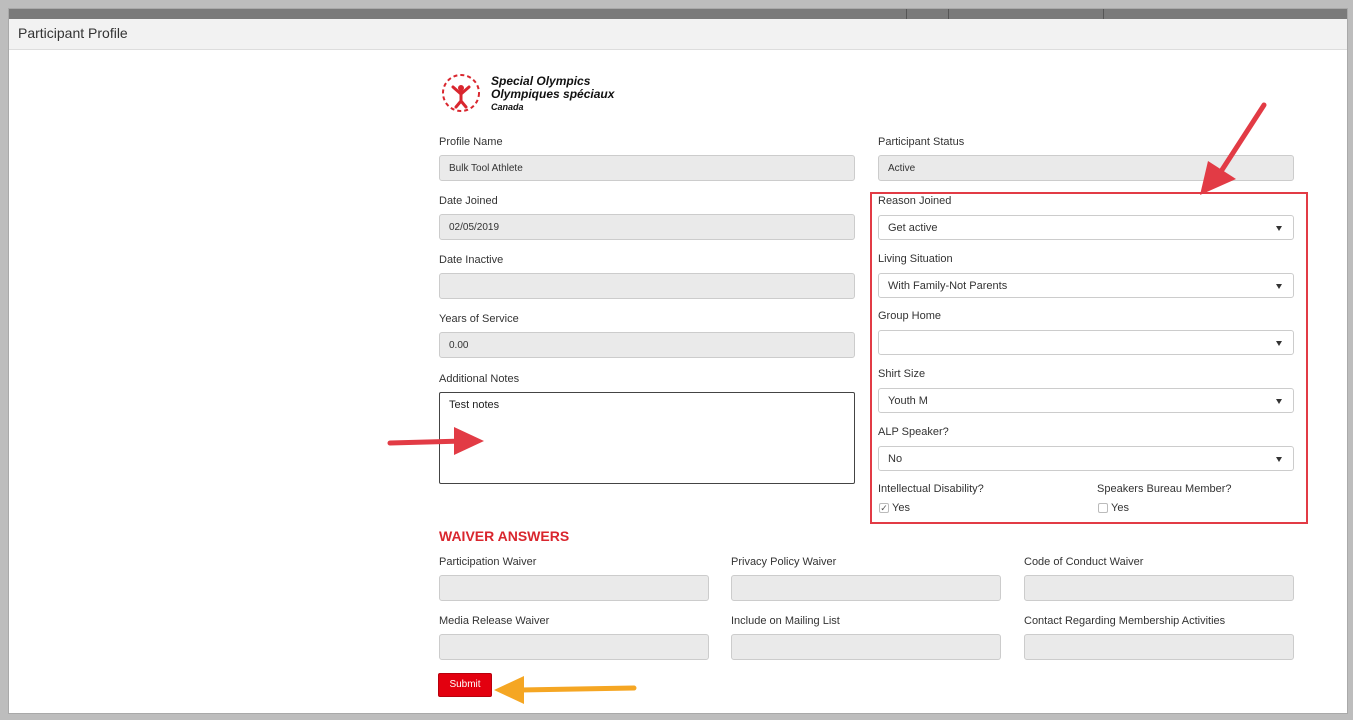 The image size is (1353, 720). I want to click on group-home-label: Group Home, so click(909, 316).